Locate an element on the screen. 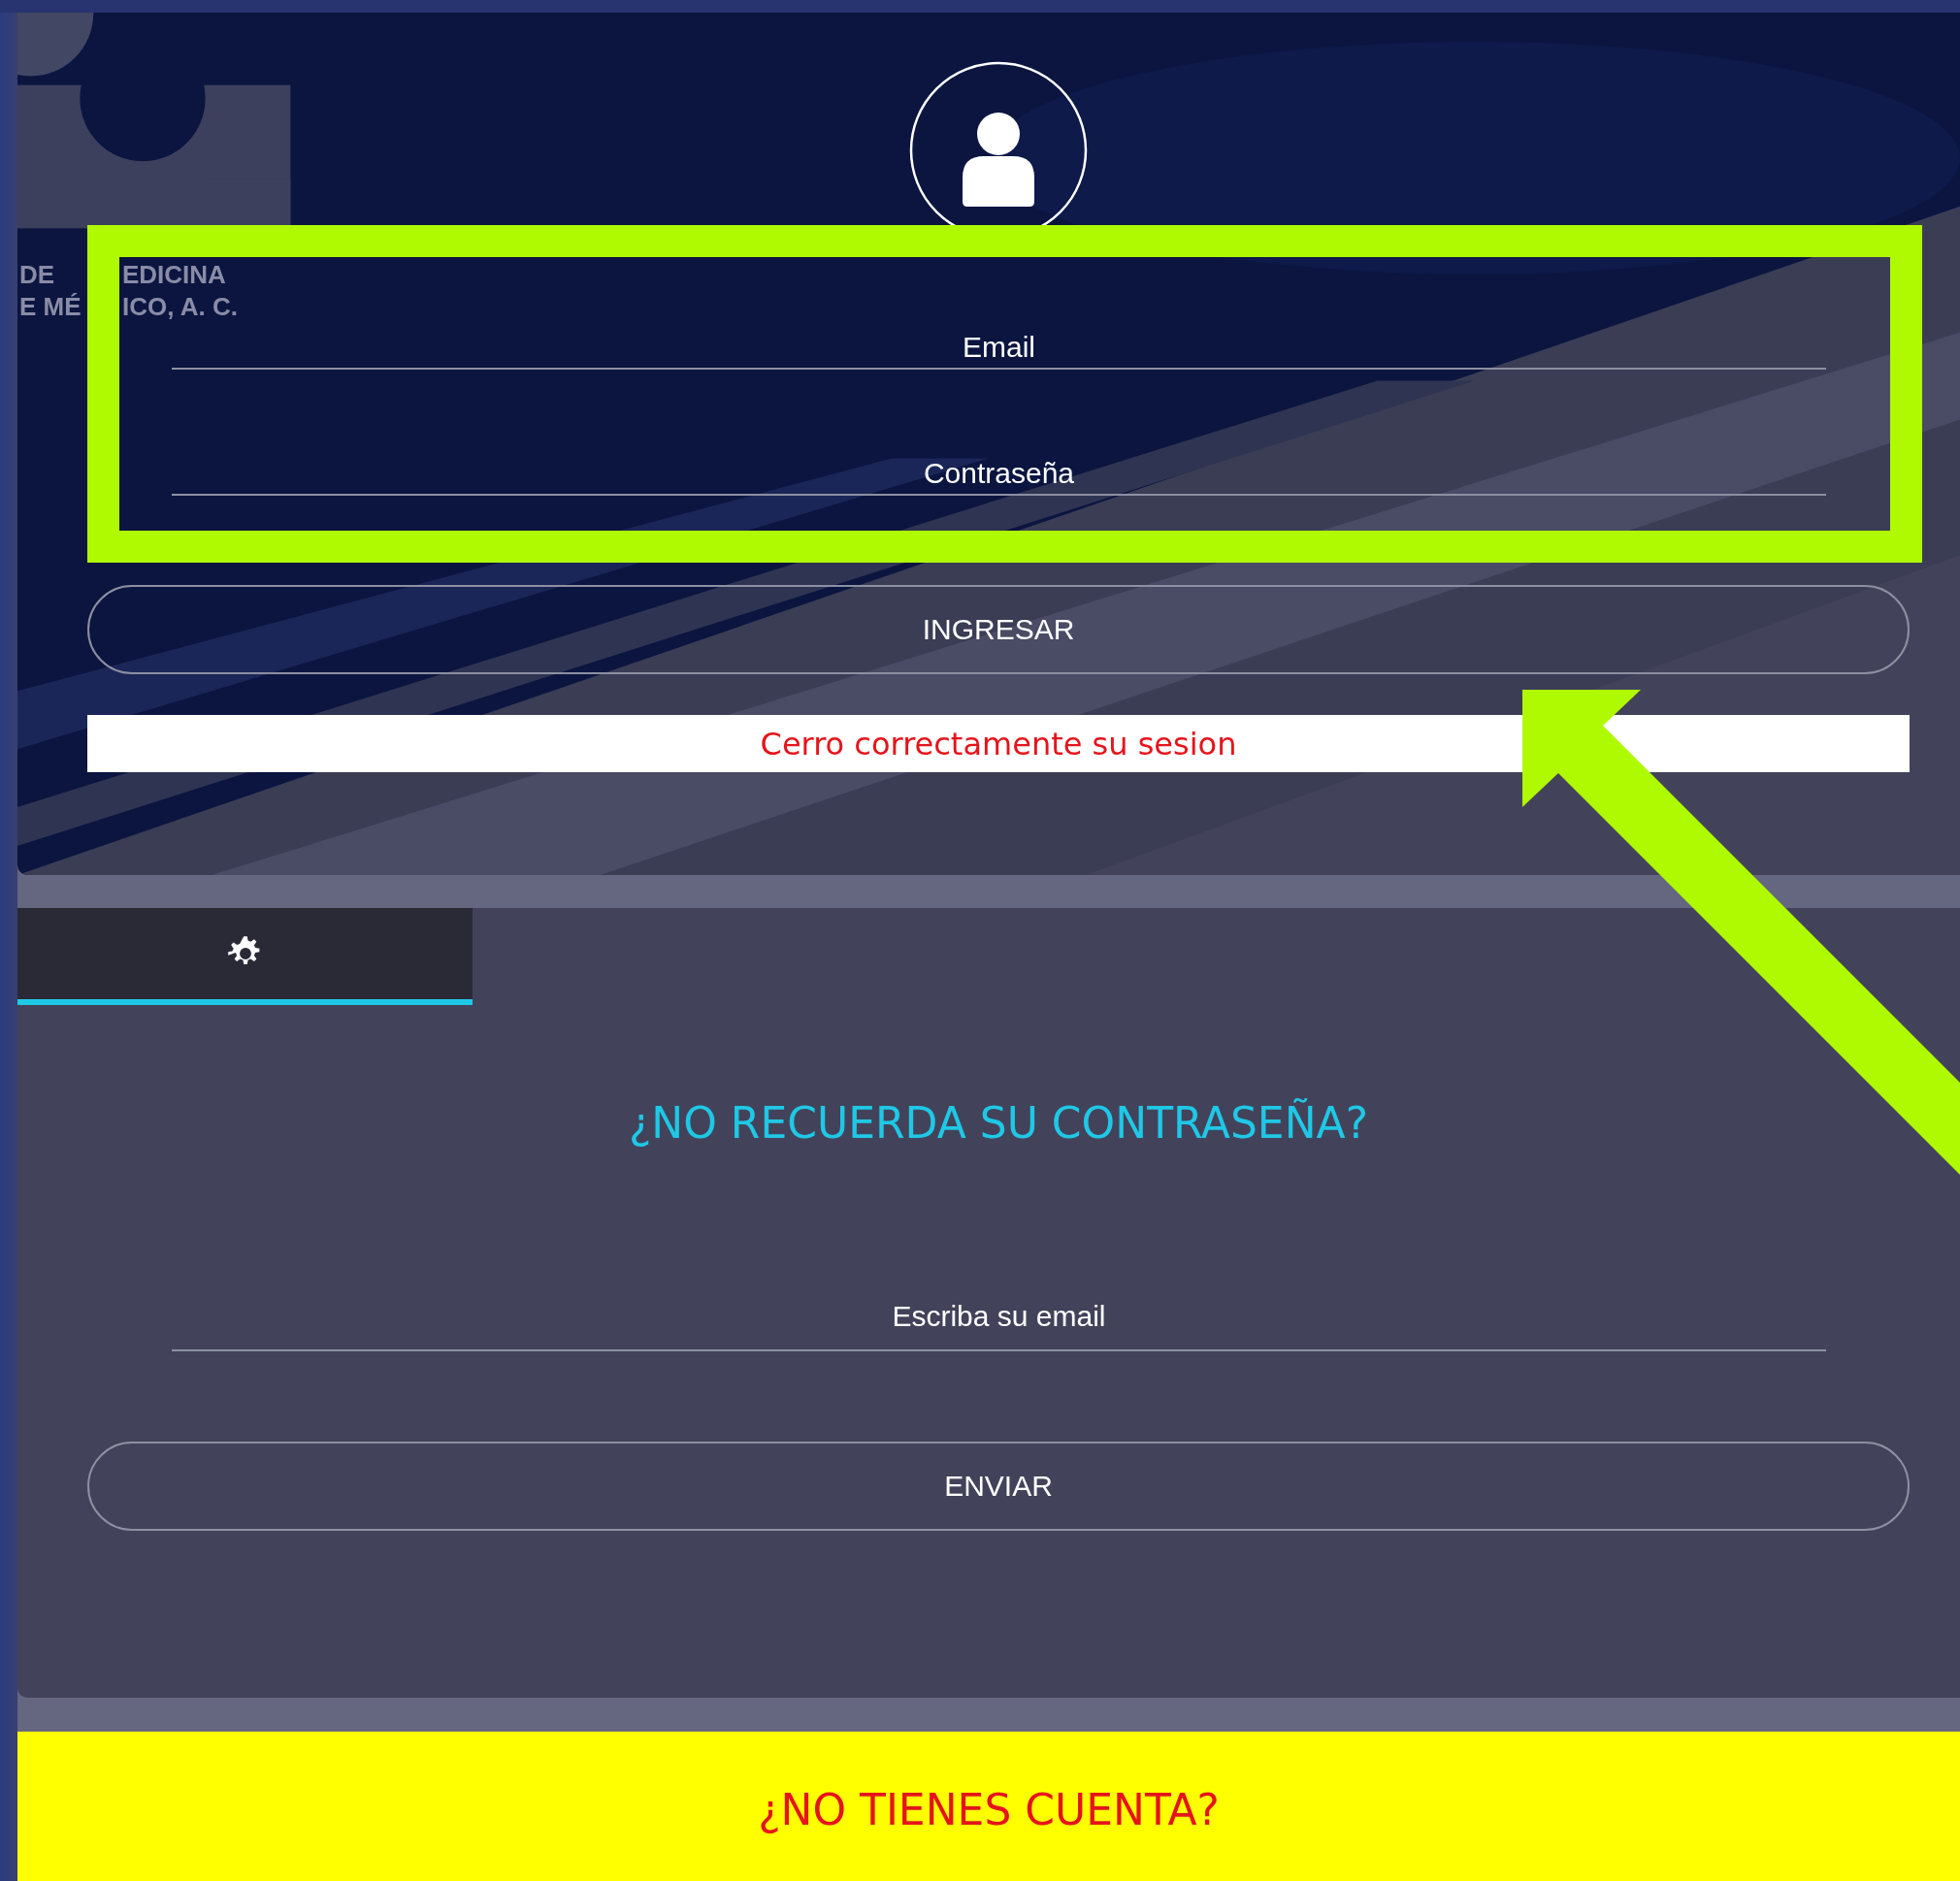  section-heading: ¿NO RECUERDA SU CONTRASEÑA? is located at coordinates (998, 1123).